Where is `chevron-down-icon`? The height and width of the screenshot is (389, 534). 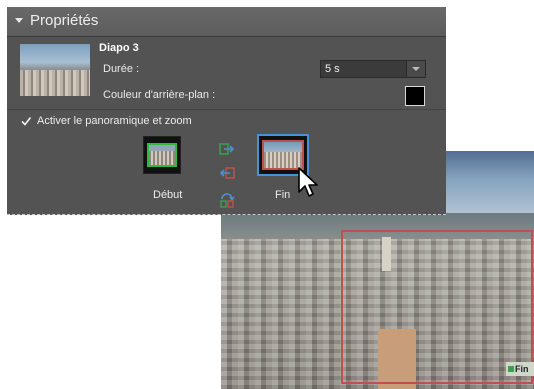 chevron-down-icon is located at coordinates (416, 69).